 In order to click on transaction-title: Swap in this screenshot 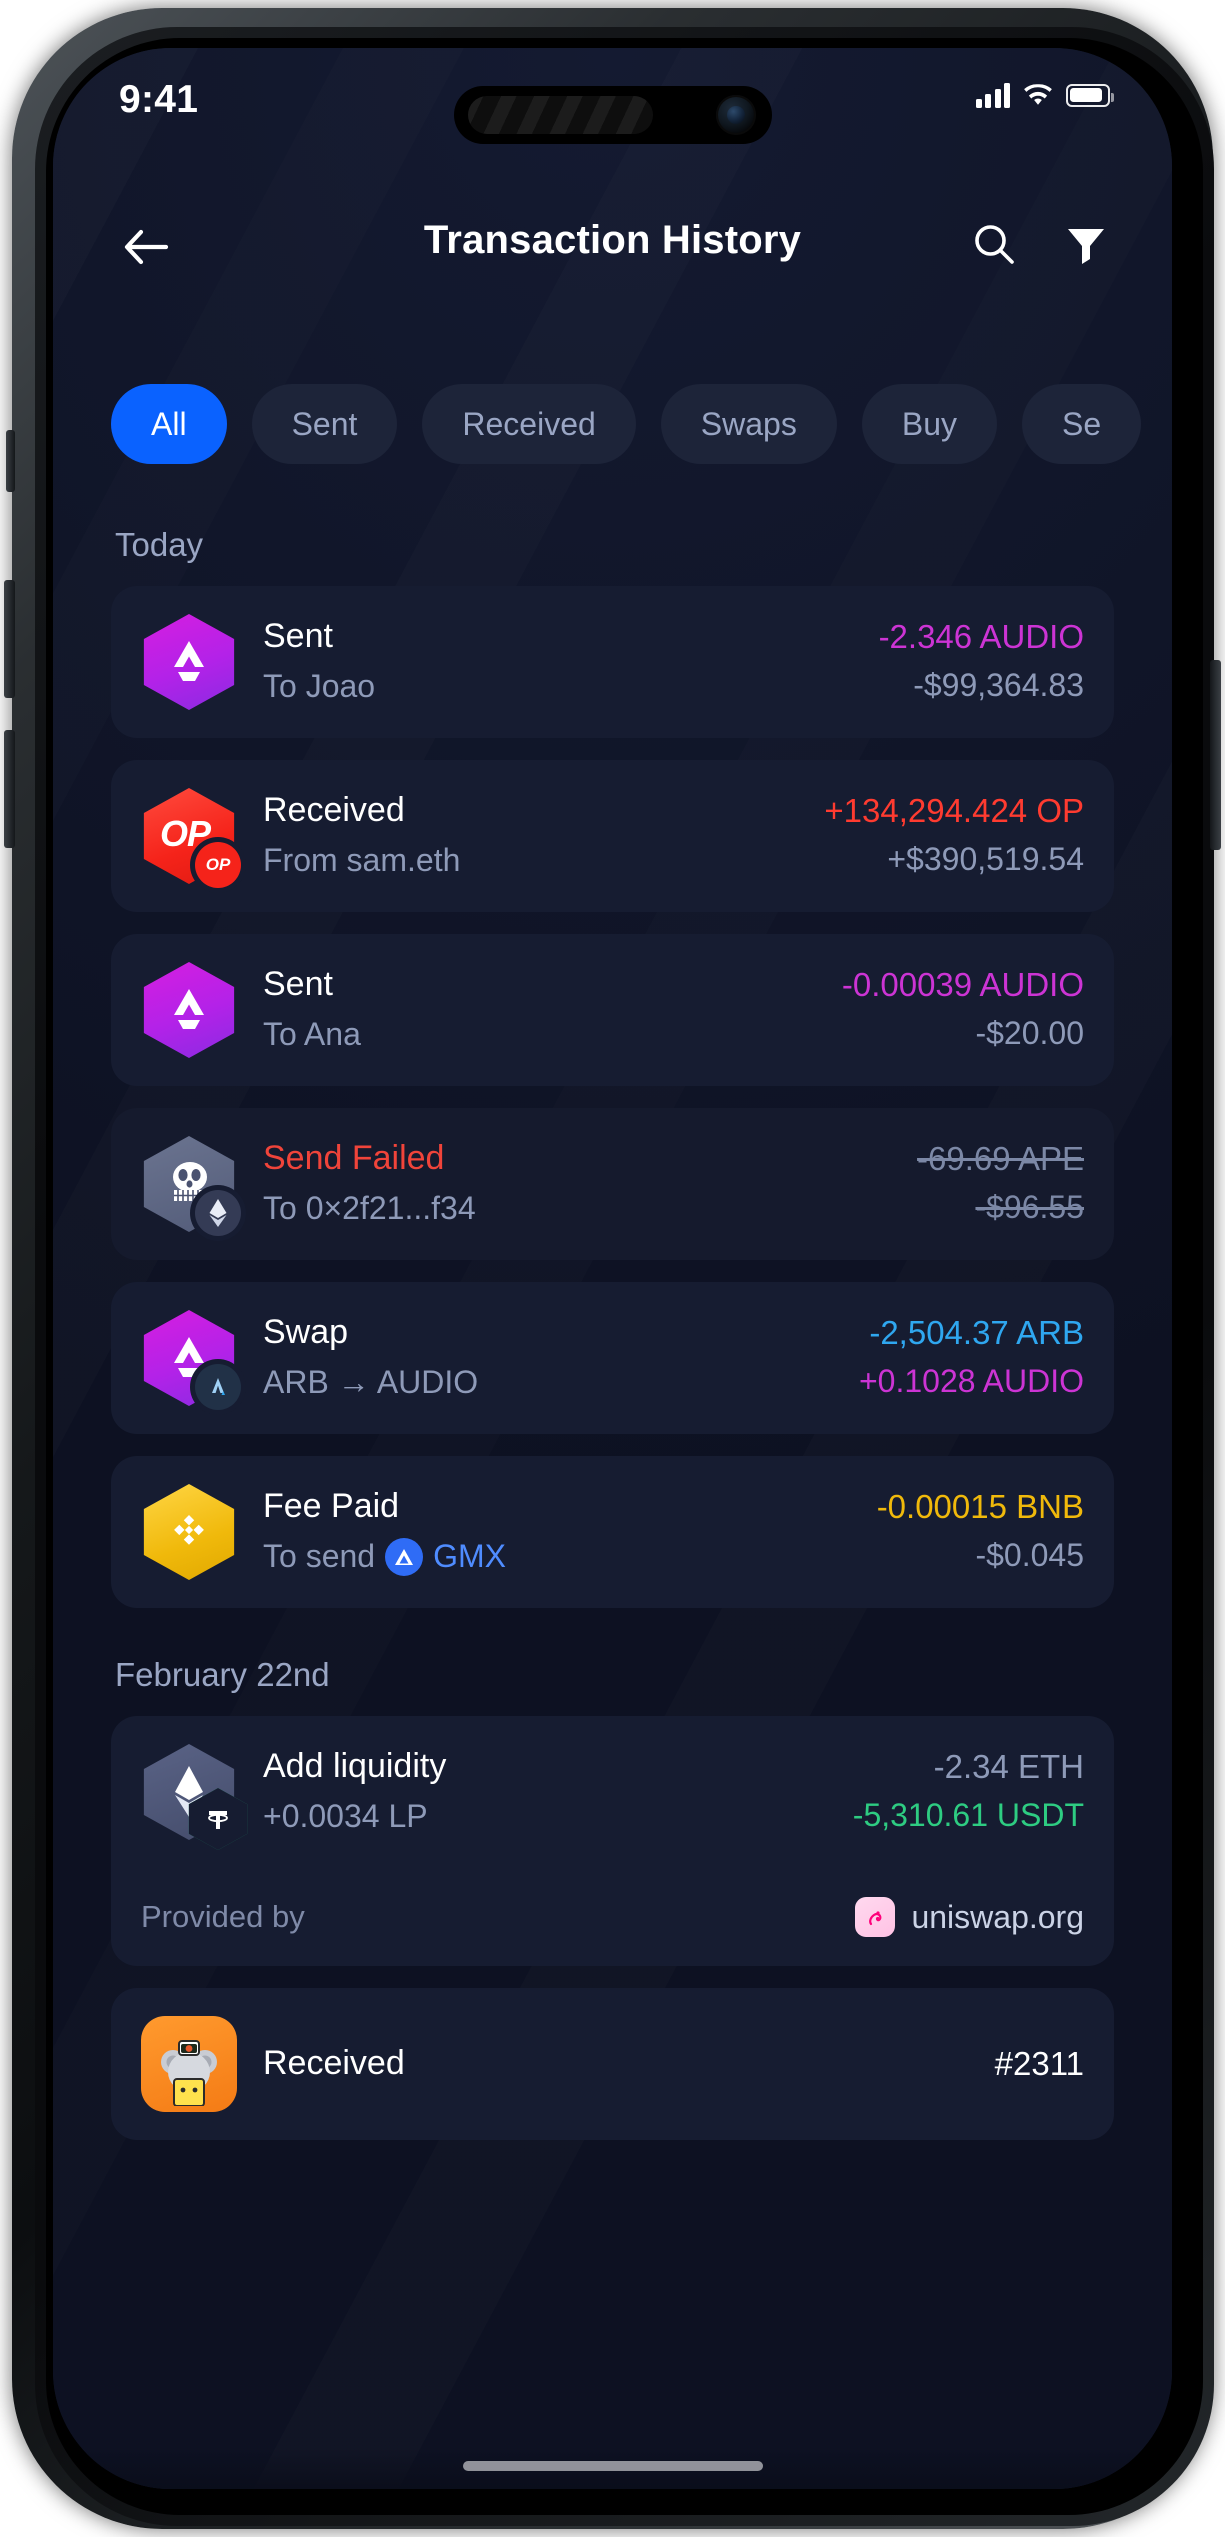, I will do `click(306, 1332)`.